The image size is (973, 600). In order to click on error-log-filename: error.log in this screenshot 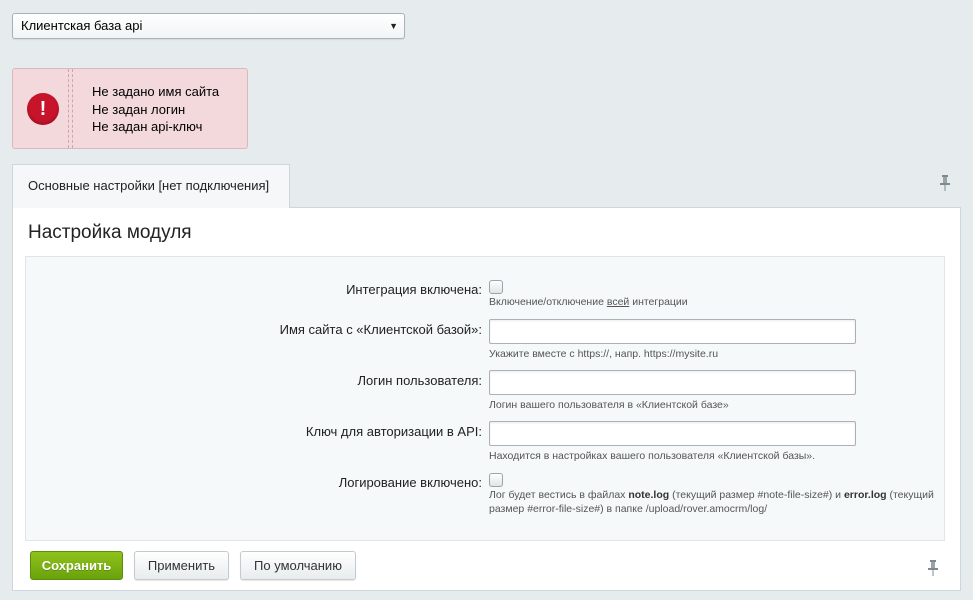, I will do `click(865, 495)`.